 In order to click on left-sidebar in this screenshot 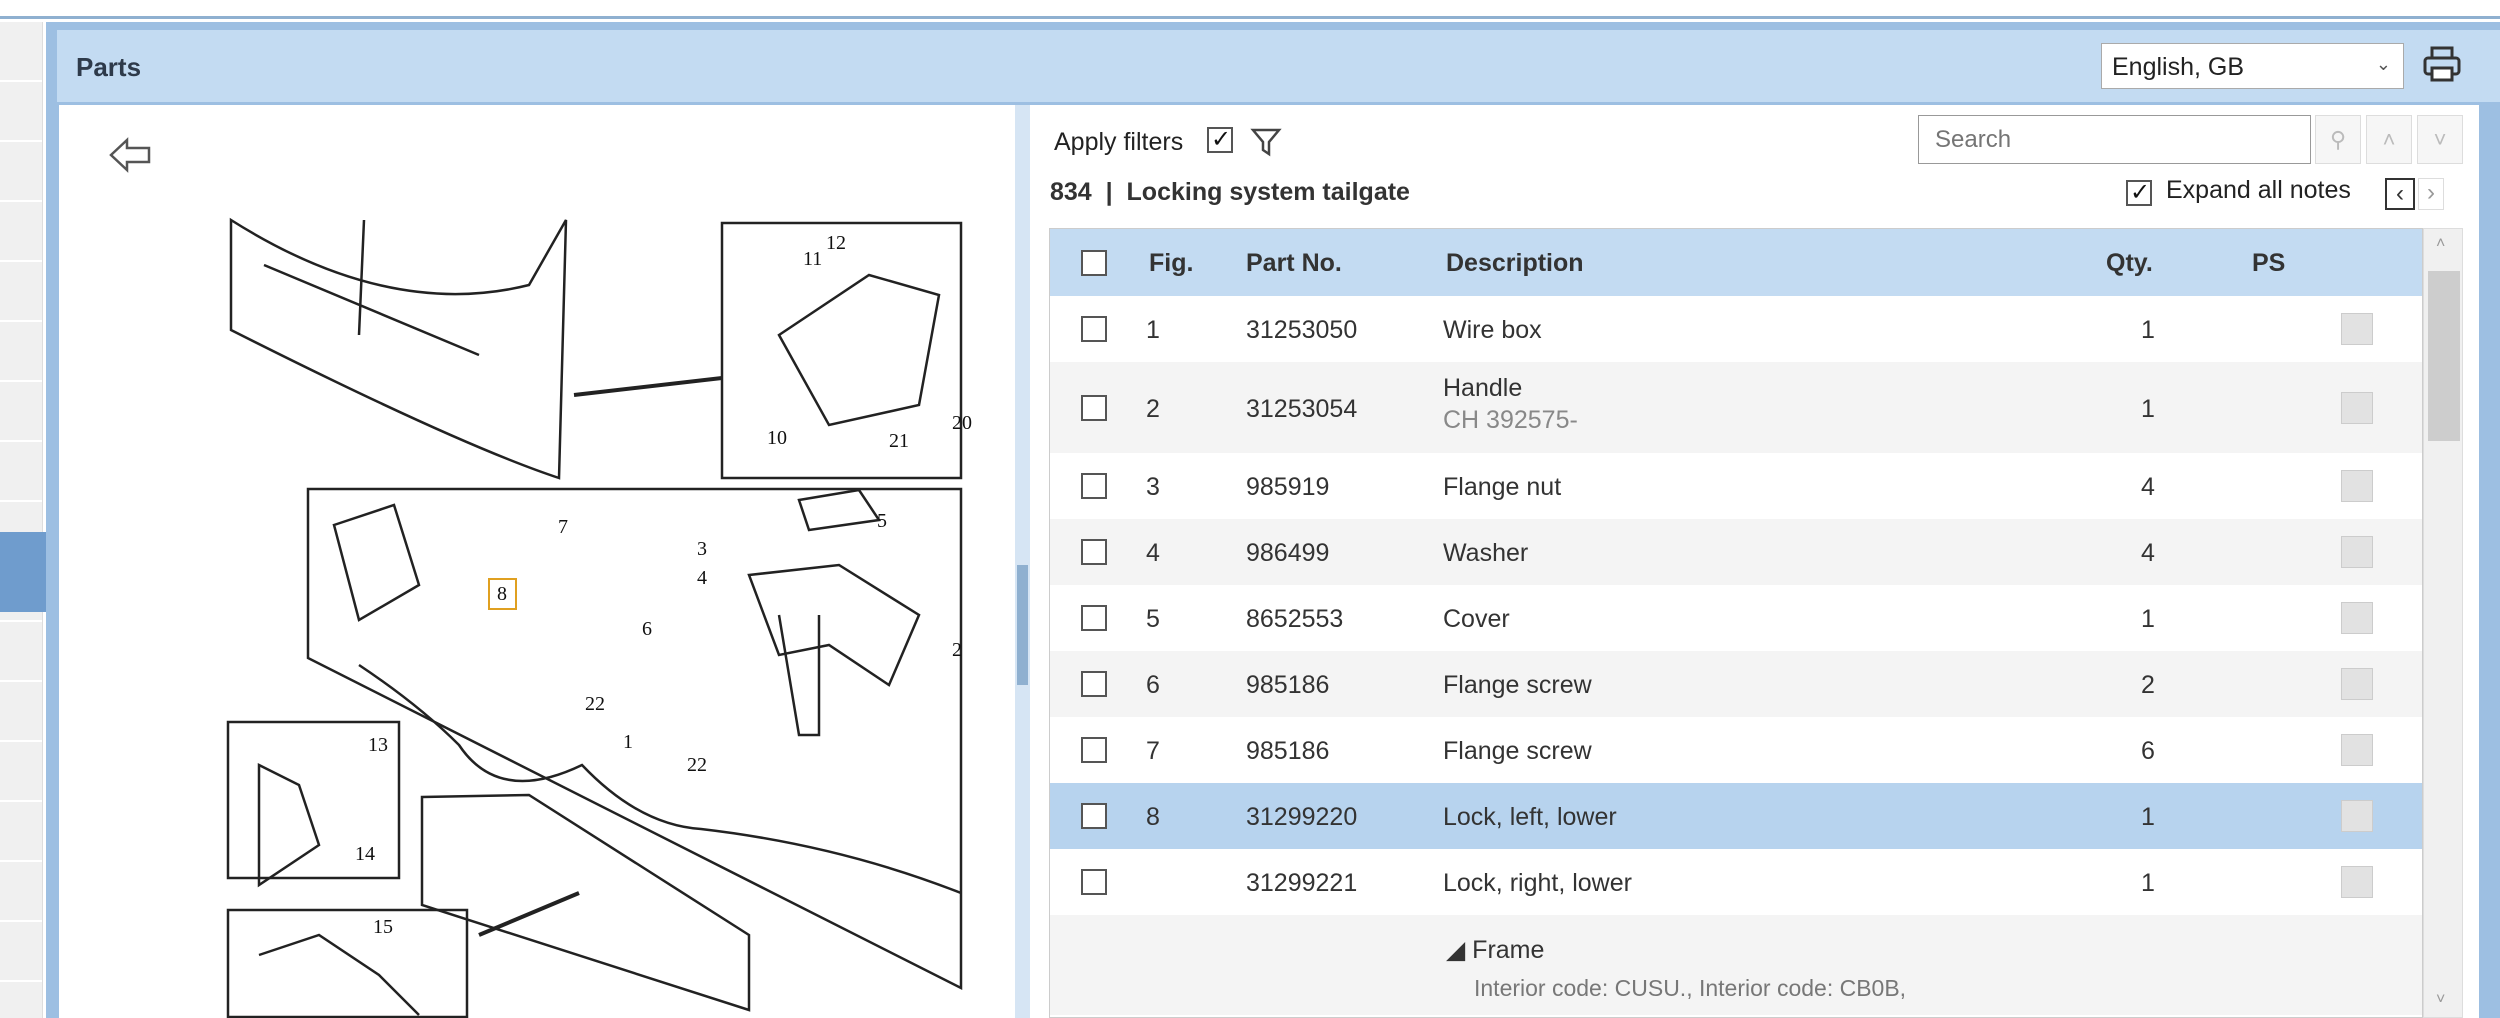, I will do `click(27, 520)`.